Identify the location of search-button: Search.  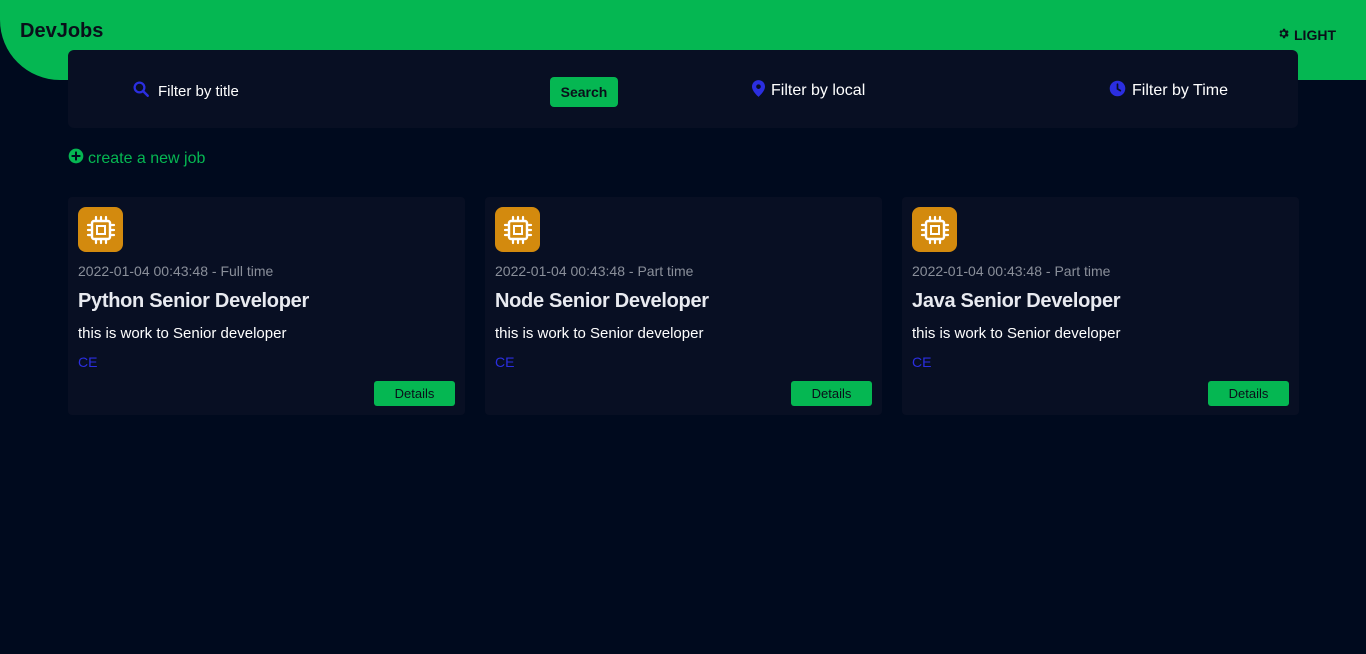
(584, 92).